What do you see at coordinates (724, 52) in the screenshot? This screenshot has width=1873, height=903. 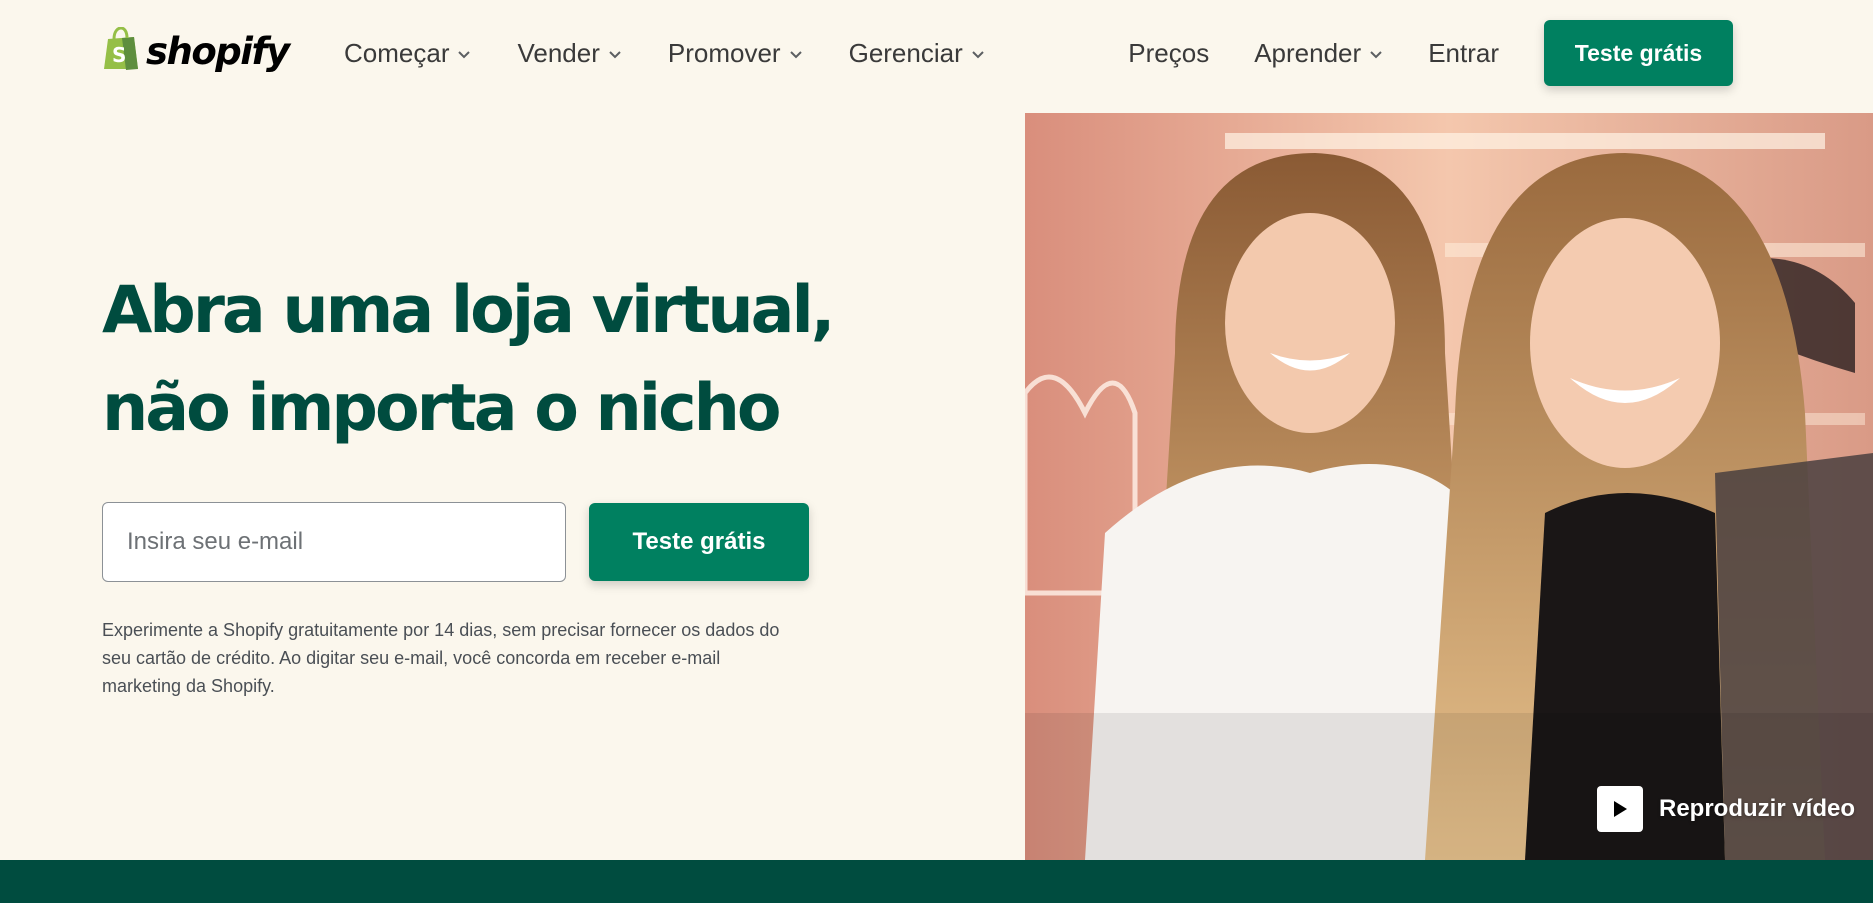 I see `nav-label: Promover` at bounding box center [724, 52].